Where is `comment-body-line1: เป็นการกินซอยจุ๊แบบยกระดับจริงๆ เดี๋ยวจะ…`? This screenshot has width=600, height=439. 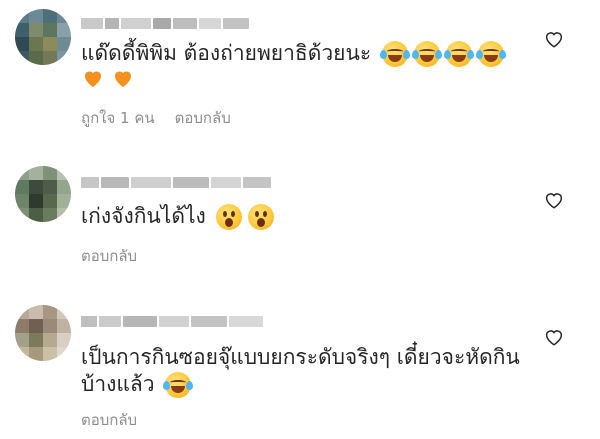
comment-body-line1: เป็นการกินซอยจุ๊แบบยกระดับจริงๆ เดี๋ยวจะ… is located at coordinates (300, 357).